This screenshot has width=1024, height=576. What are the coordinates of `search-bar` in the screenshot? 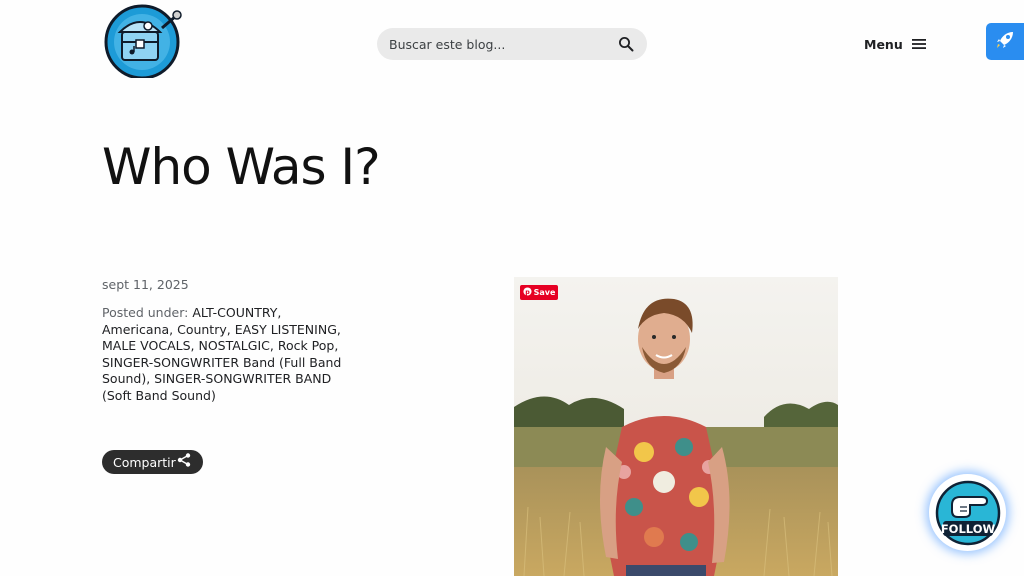 It's located at (512, 44).